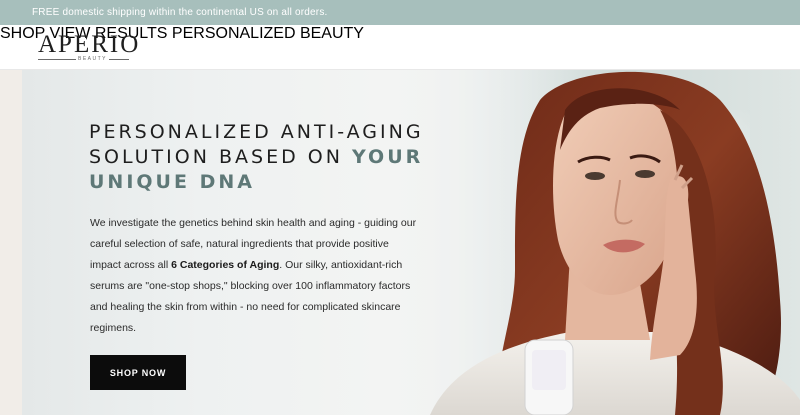  I want to click on description-bold: 6 Categories of Aging, so click(225, 265).